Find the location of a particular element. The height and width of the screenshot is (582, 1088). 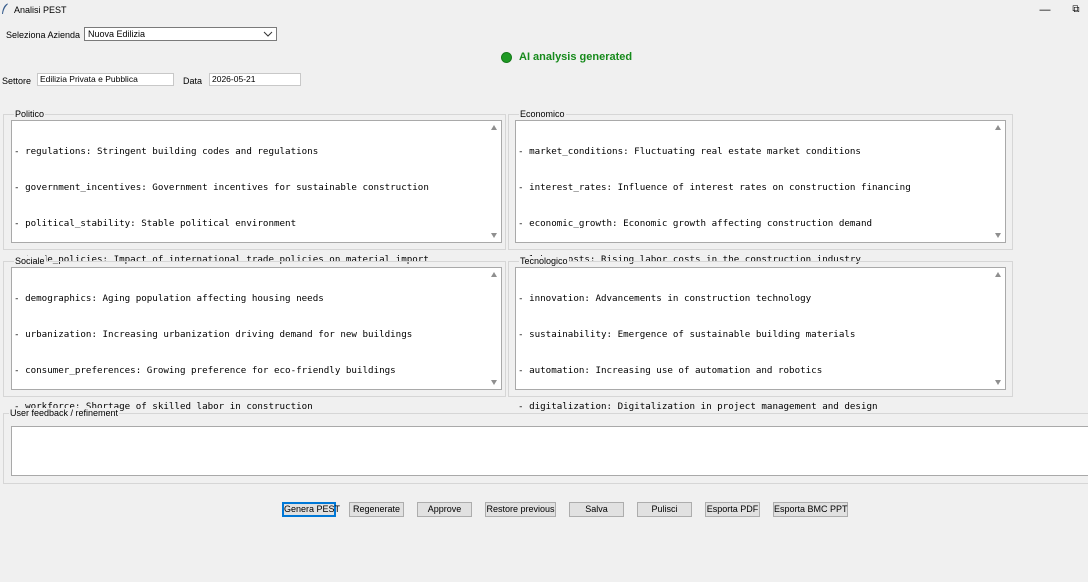

sector-label: Settore is located at coordinates (17, 81).